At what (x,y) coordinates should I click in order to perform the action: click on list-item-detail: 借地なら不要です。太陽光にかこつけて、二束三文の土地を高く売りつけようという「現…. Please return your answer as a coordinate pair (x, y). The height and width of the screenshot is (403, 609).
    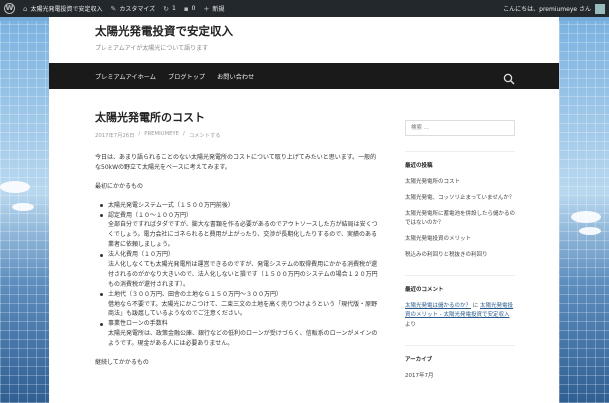
    Looking at the image, I should click on (243, 309).